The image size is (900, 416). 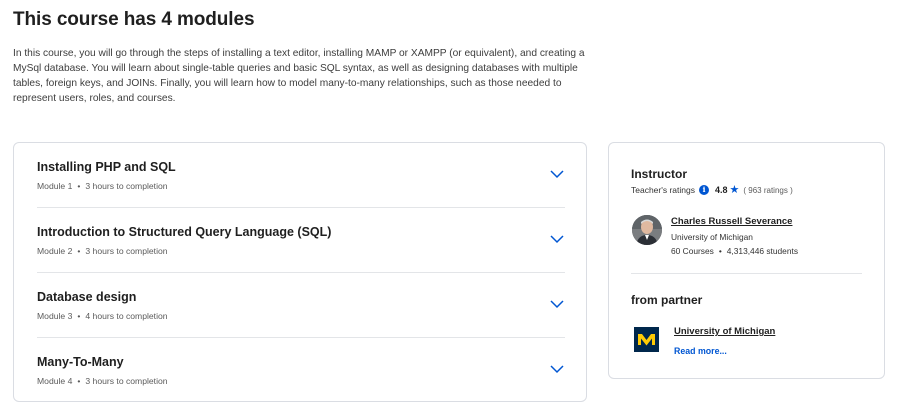 What do you see at coordinates (692, 251) in the screenshot?
I see `course-count: 60 Courses` at bounding box center [692, 251].